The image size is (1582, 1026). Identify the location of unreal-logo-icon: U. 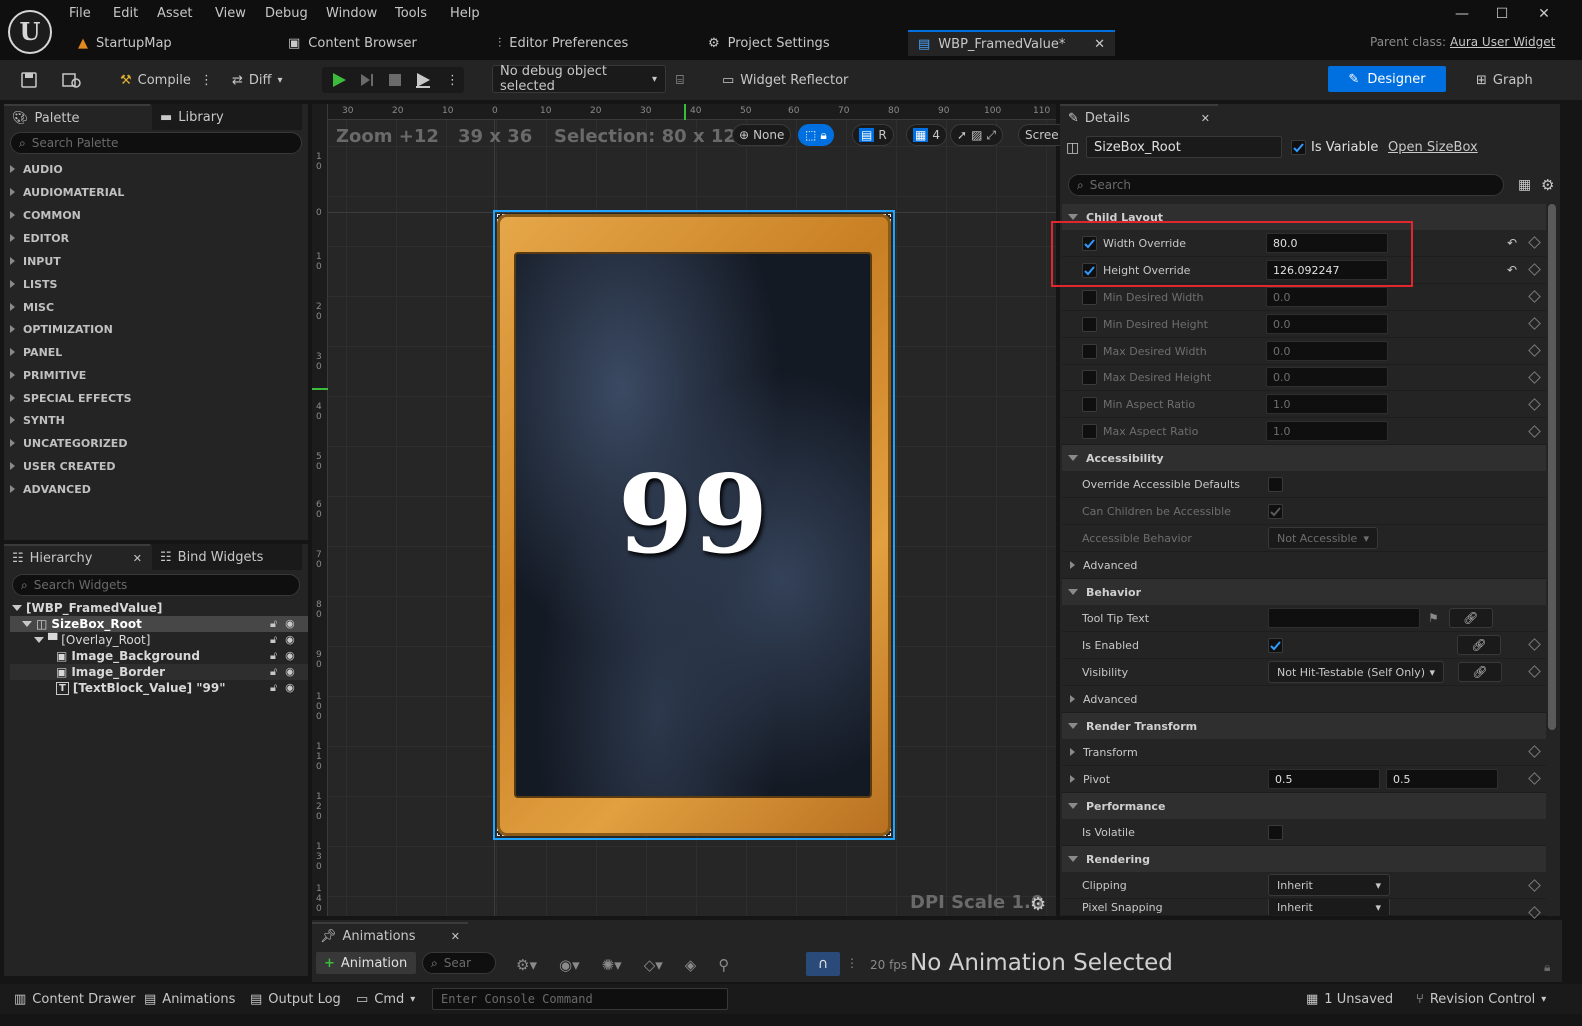
(30, 32).